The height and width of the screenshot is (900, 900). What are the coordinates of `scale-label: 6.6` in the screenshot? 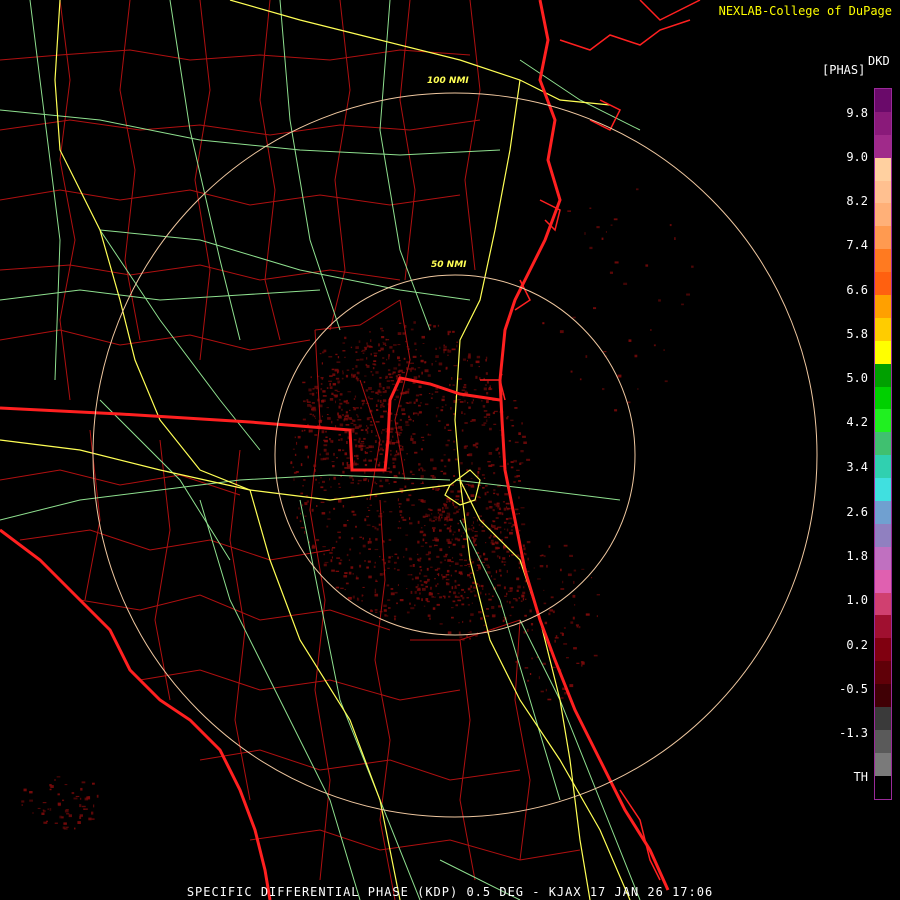 It's located at (857, 290).